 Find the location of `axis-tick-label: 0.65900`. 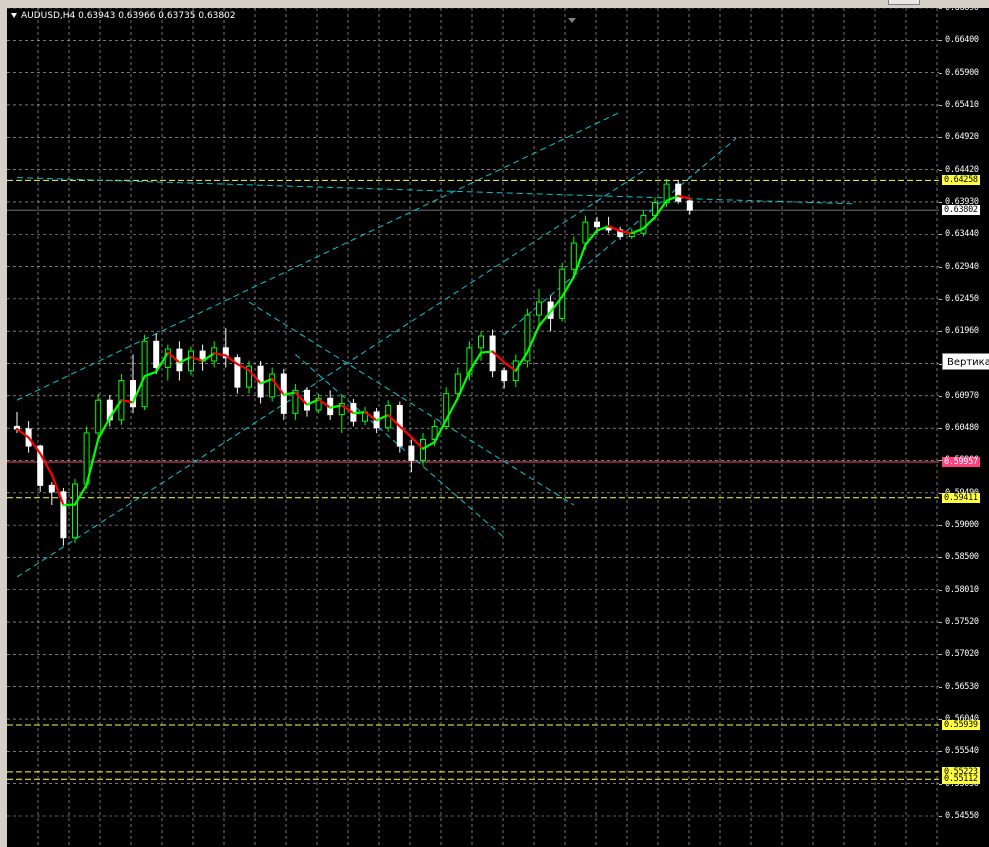

axis-tick-label: 0.65900 is located at coordinates (962, 72).